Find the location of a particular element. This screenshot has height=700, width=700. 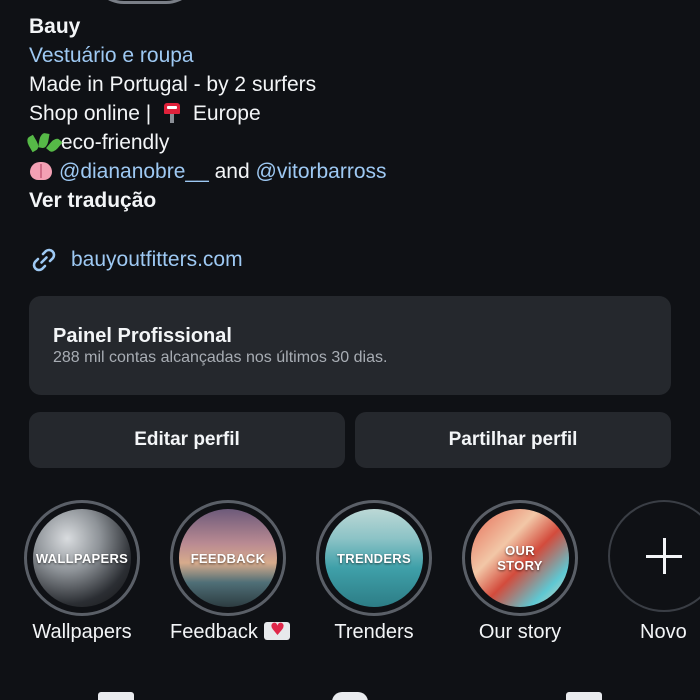

highlight-ring: OUR STORY is located at coordinates (520, 558).